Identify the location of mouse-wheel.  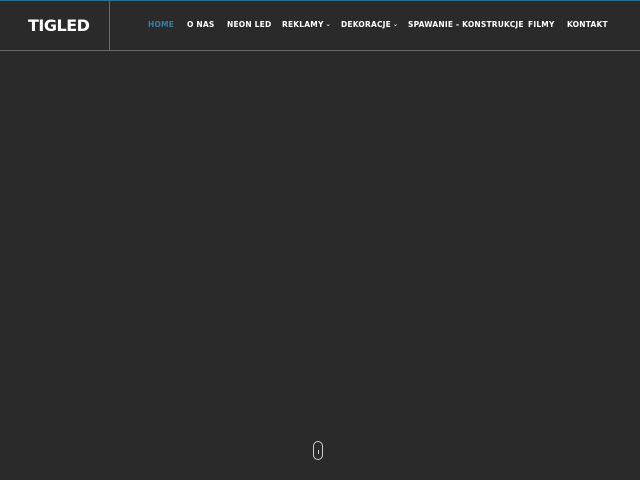
(318, 452).